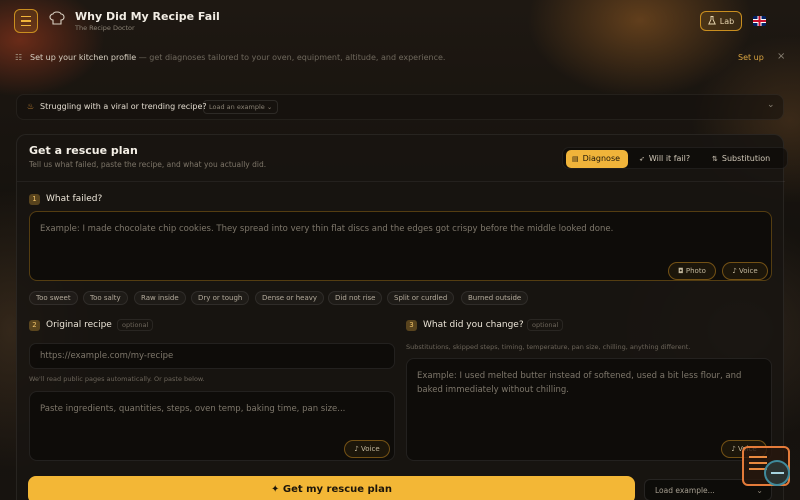 The height and width of the screenshot is (500, 800). I want to click on sparkles-icon: ✦, so click(277, 489).